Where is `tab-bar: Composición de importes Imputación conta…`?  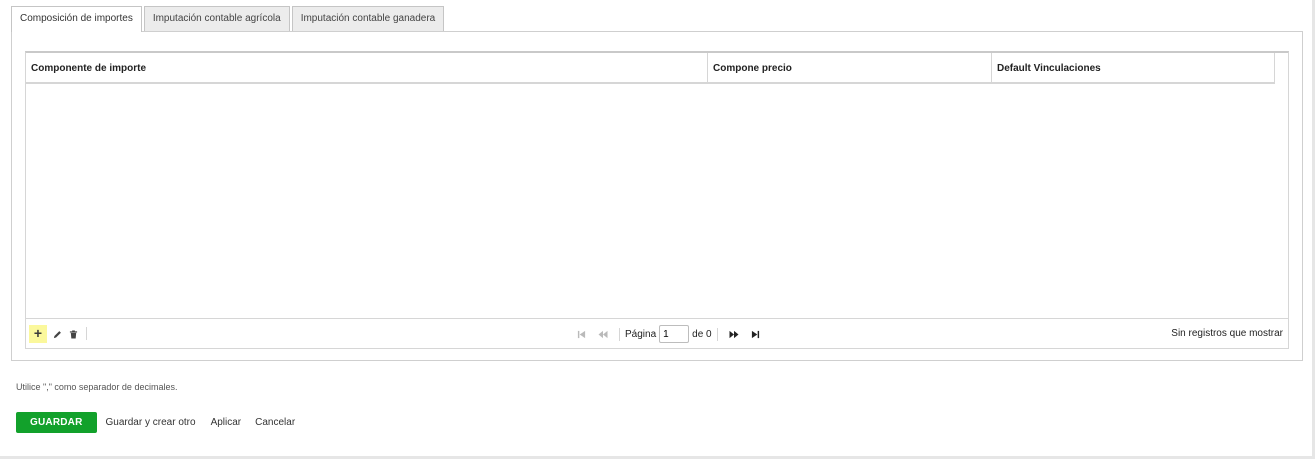 tab-bar: Composición de importes Imputación conta… is located at coordinates (228, 19).